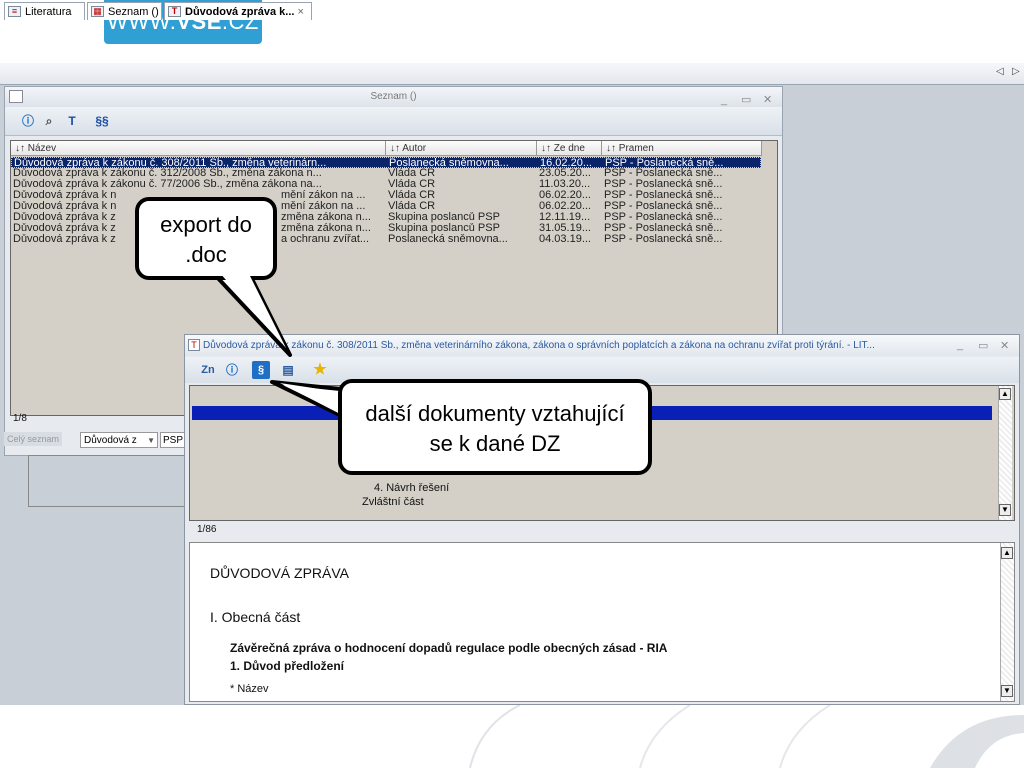 The height and width of the screenshot is (773, 1024). I want to click on callout-related-text: další dokumenty vztahující se k dané DZ, so click(495, 428).